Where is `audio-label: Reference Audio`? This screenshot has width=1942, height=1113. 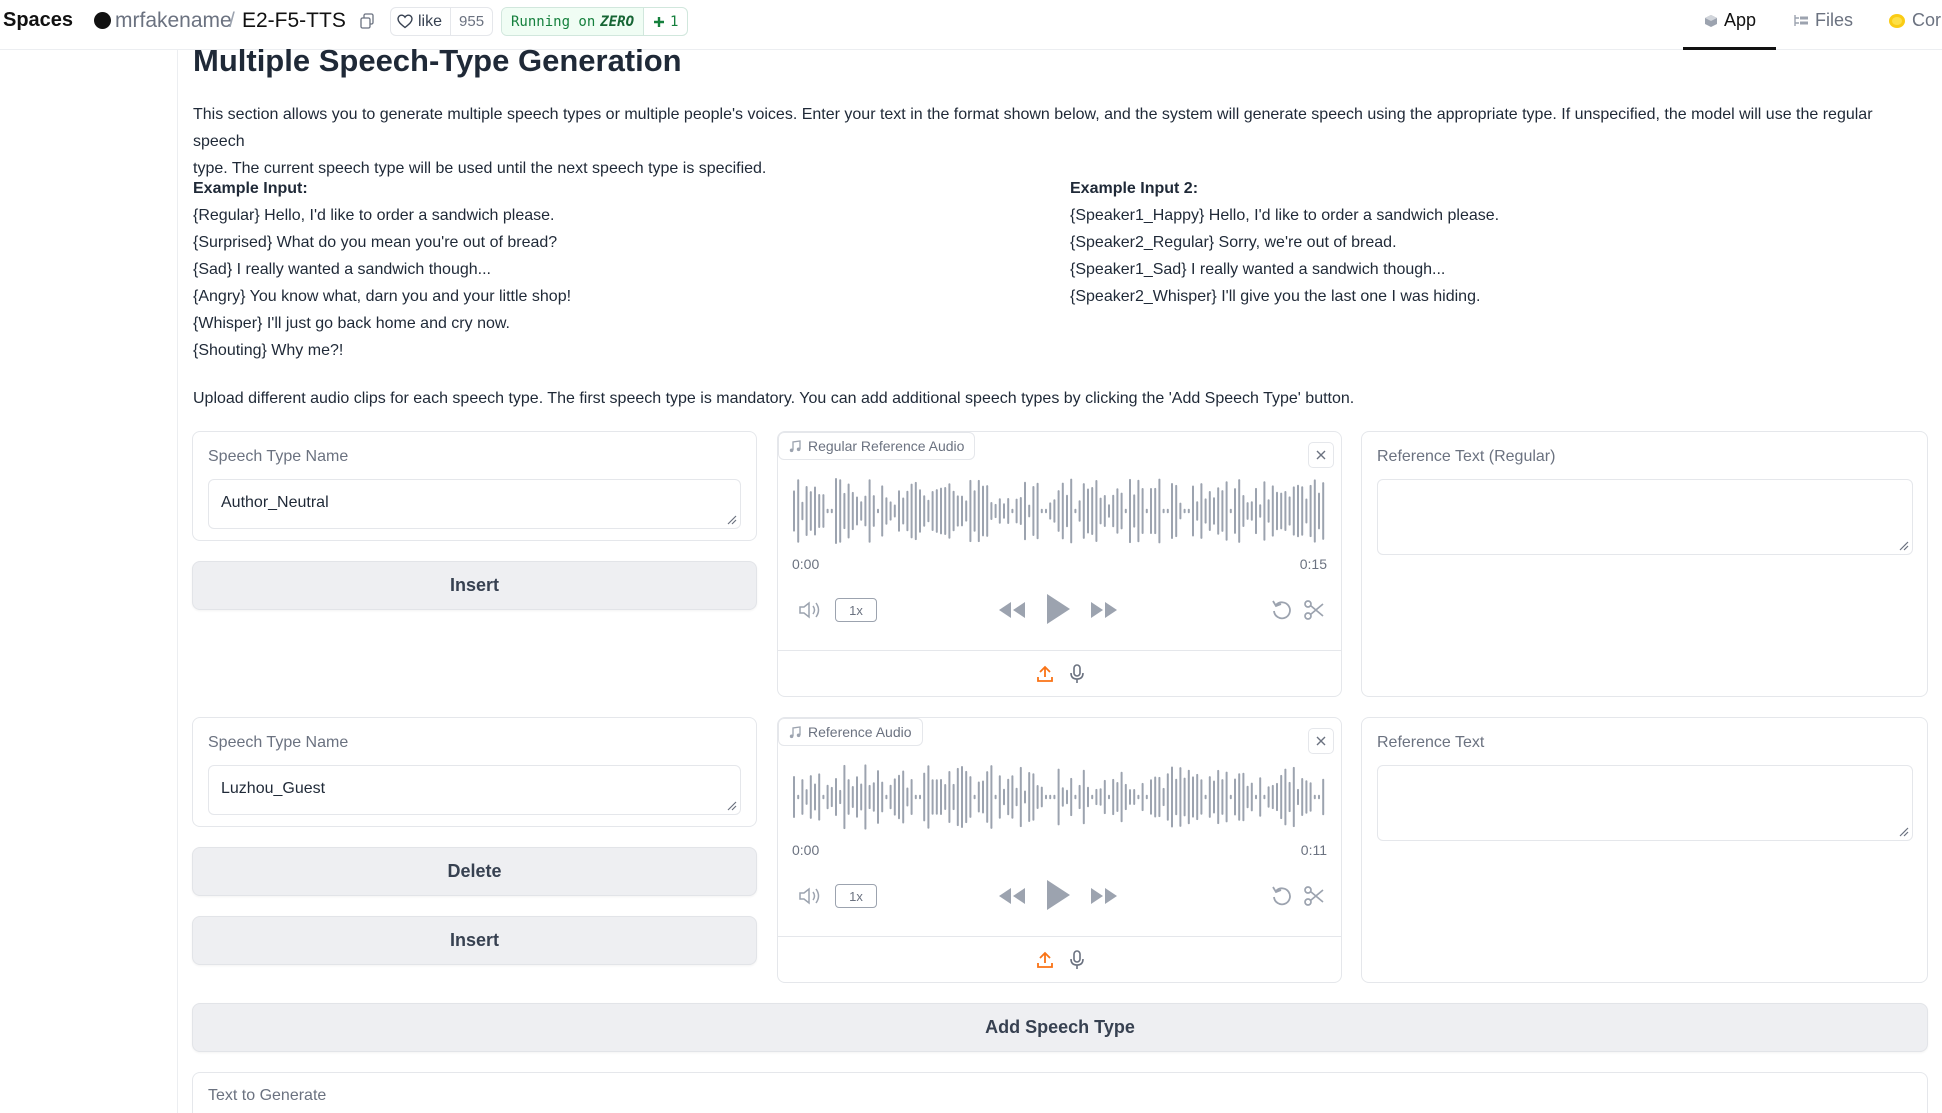
audio-label: Reference Audio is located at coordinates (860, 732).